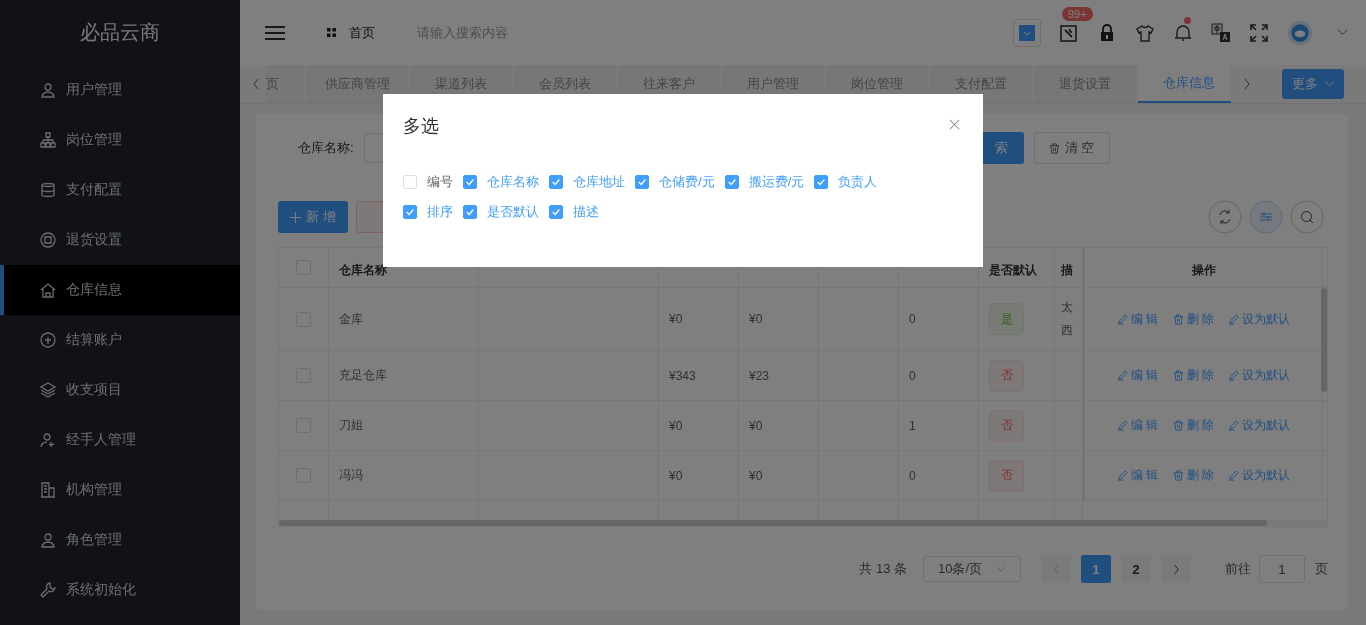 The image size is (1366, 625). What do you see at coordinates (1282, 569) in the screenshot?
I see `page-field: 1` at bounding box center [1282, 569].